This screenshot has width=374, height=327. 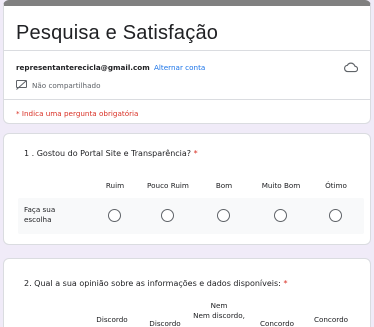 What do you see at coordinates (219, 305) in the screenshot?
I see `column-label-nem-text: Nem` at bounding box center [219, 305].